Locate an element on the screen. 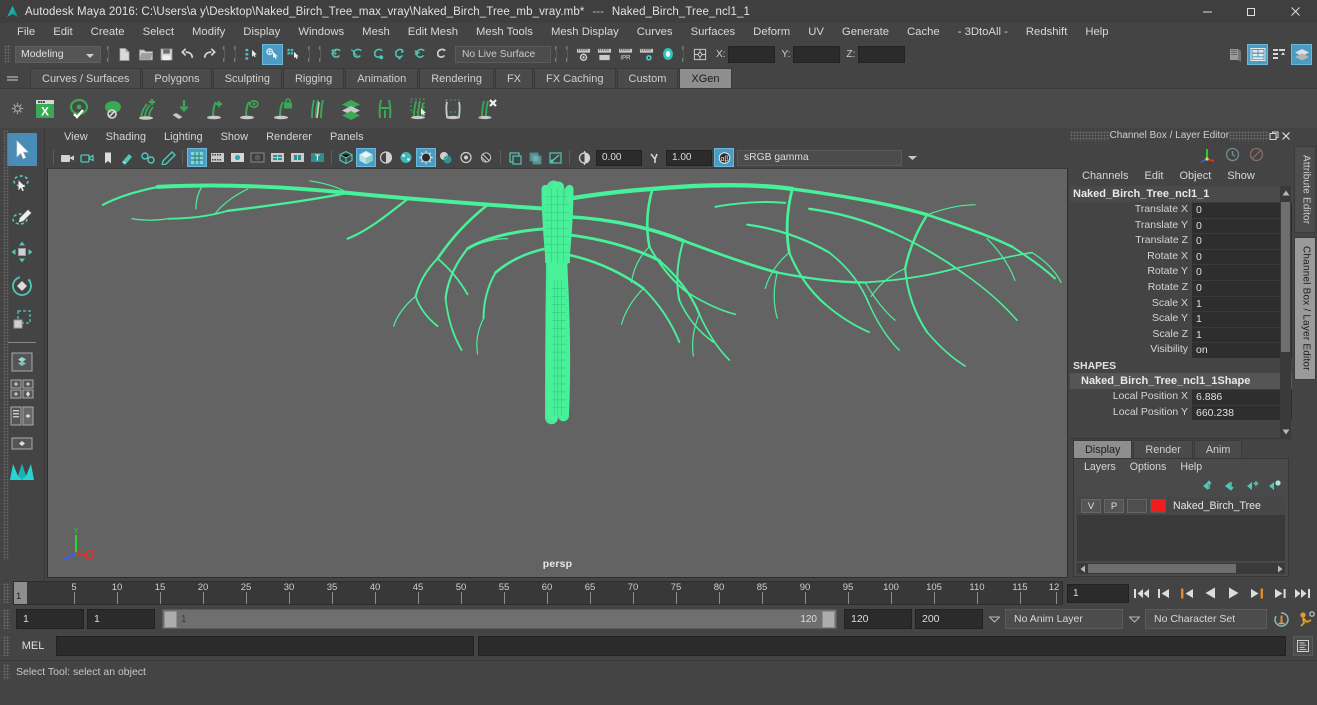  persp-graph-editor-layout is located at coordinates (22, 443).